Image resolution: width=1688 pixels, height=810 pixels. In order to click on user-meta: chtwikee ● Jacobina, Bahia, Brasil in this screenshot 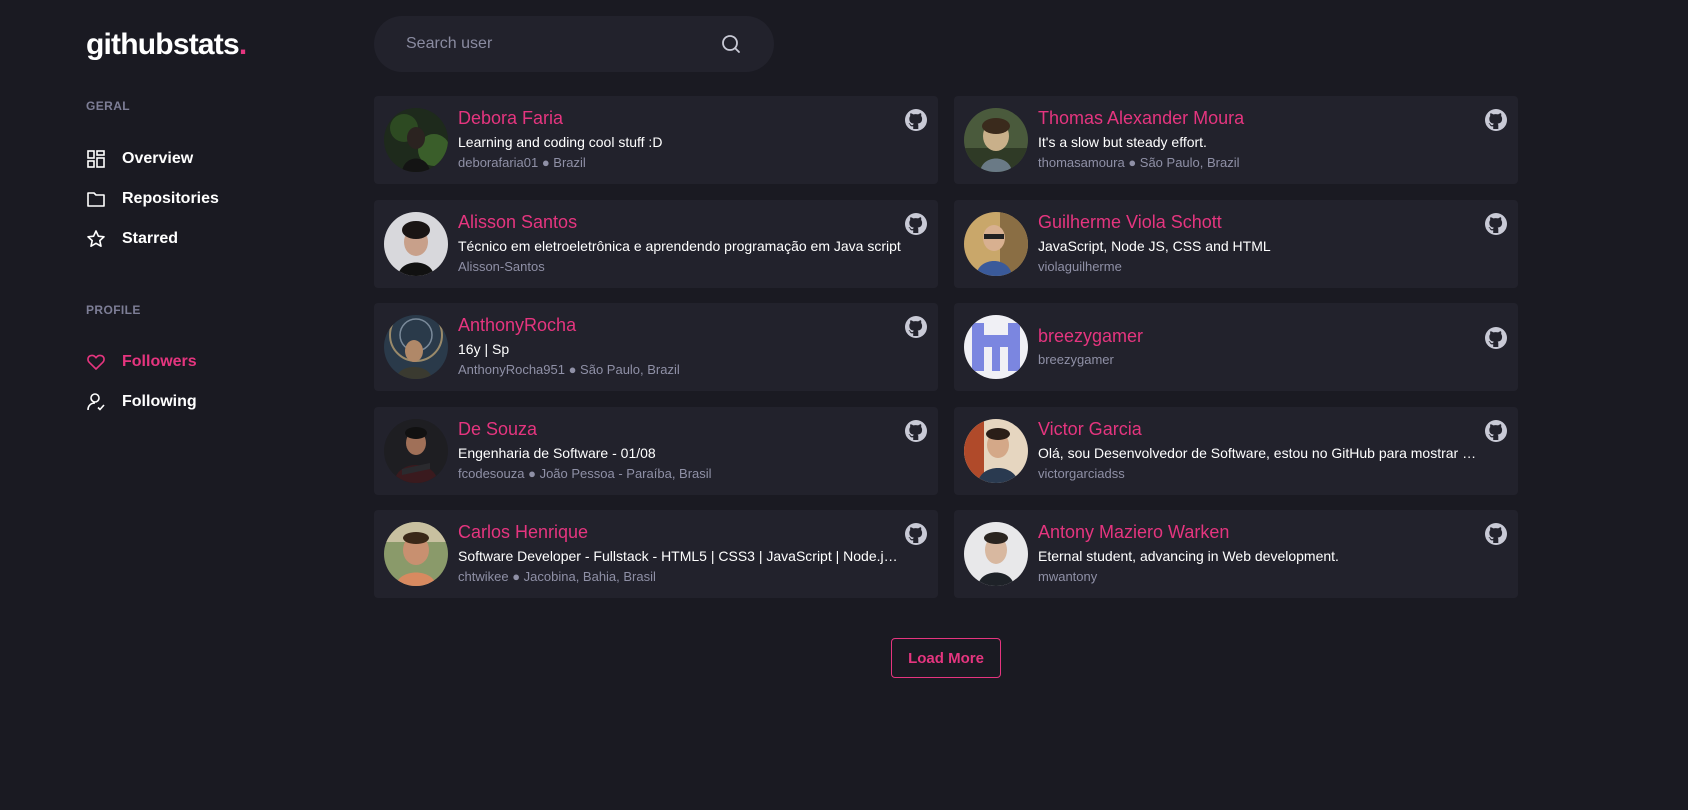, I will do `click(557, 576)`.